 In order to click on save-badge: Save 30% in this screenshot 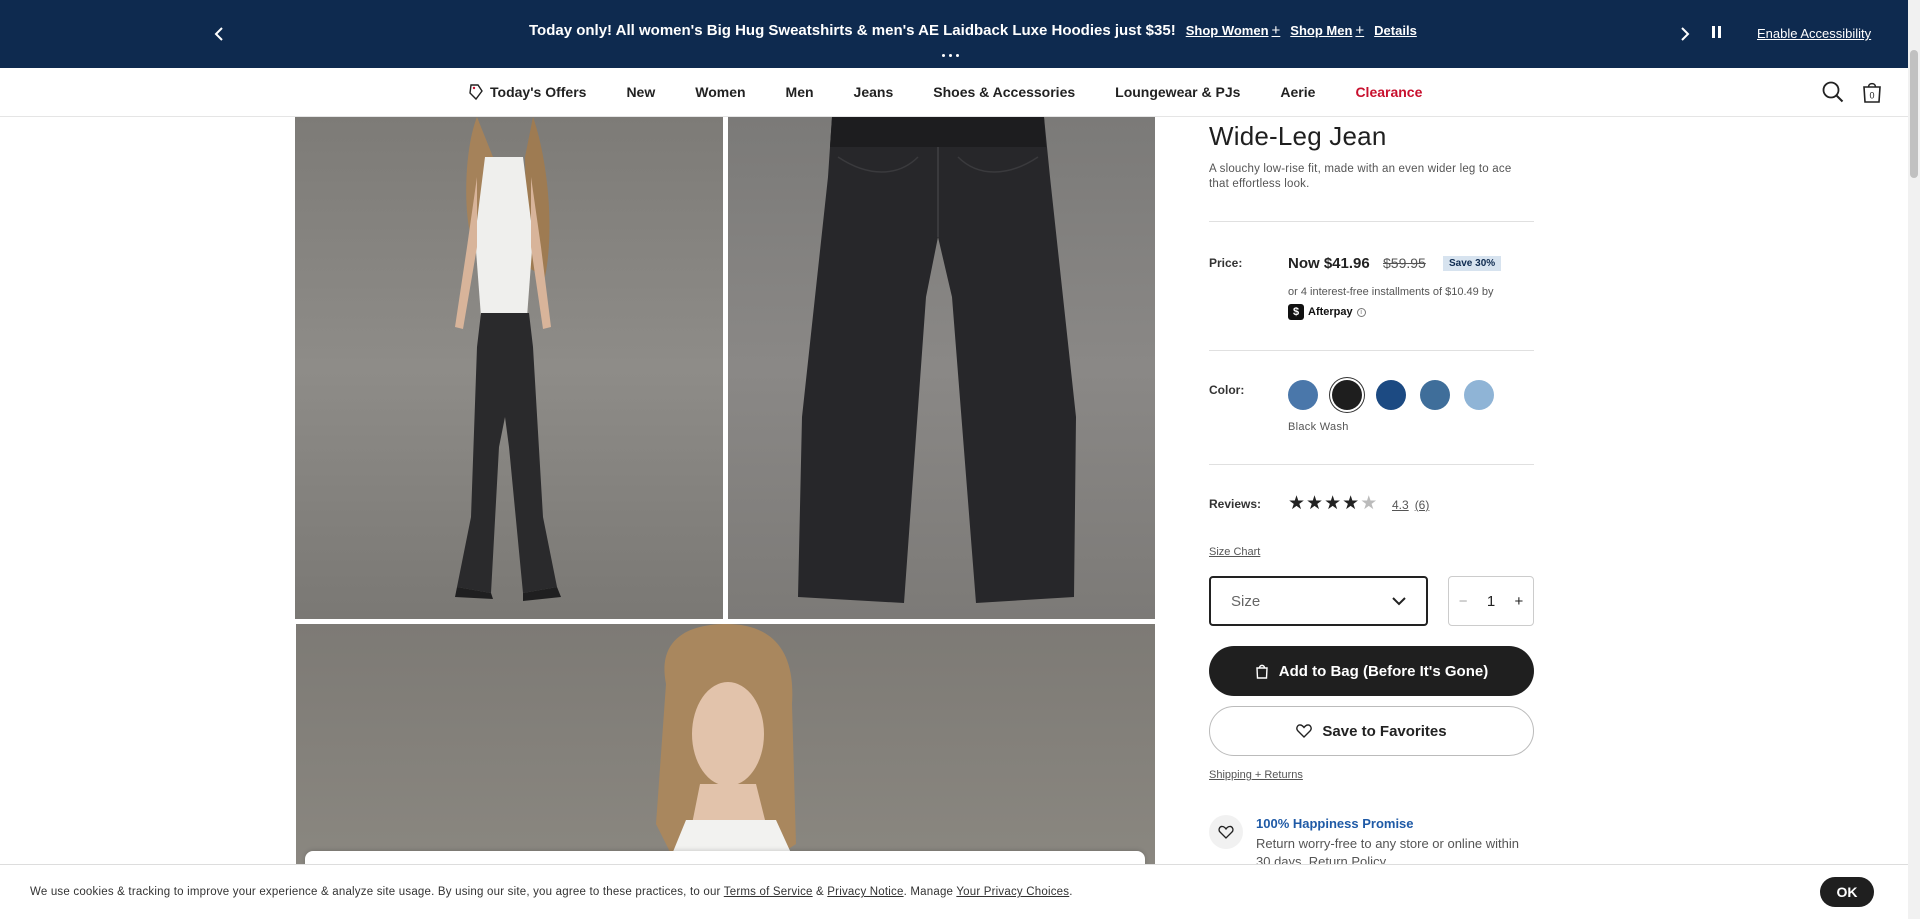, I will do `click(1472, 263)`.